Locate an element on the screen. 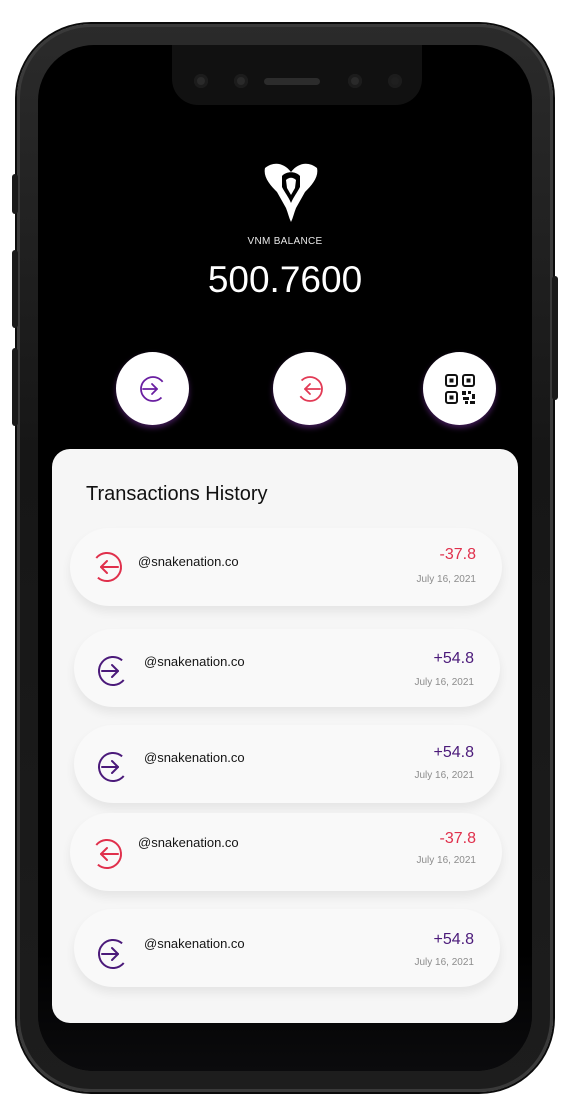  balance-amount: 500.7600 is located at coordinates (285, 279).